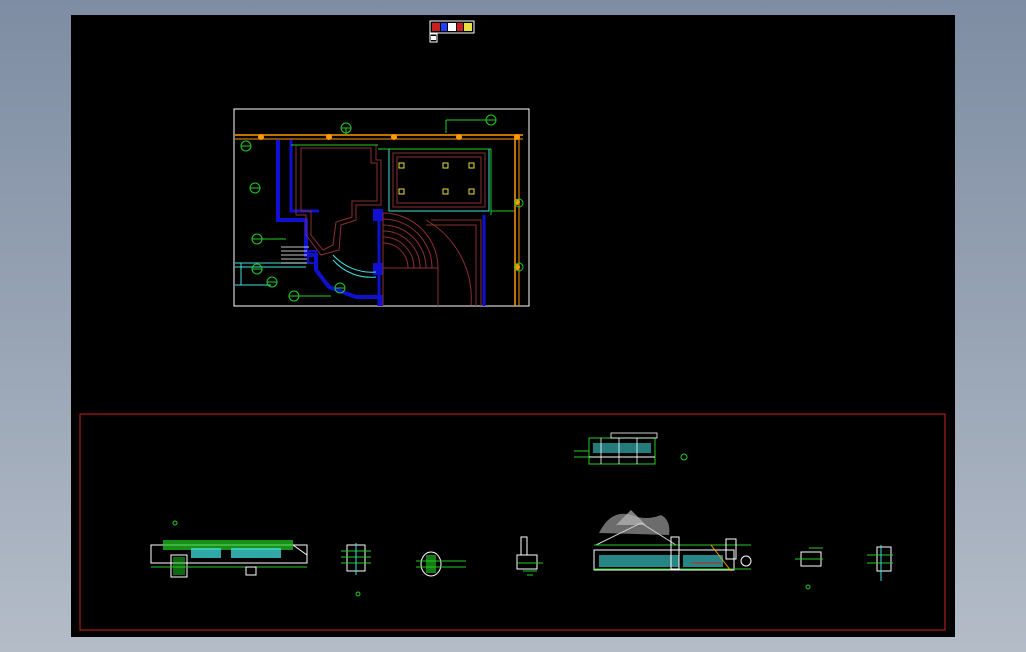 Image resolution: width=1026 pixels, height=652 pixels. I want to click on long-section, so click(229, 549).